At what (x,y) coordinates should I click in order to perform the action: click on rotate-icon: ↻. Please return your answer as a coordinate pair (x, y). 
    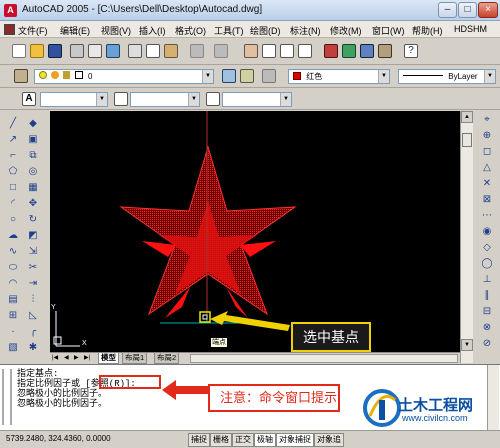
    Looking at the image, I should click on (33, 220).